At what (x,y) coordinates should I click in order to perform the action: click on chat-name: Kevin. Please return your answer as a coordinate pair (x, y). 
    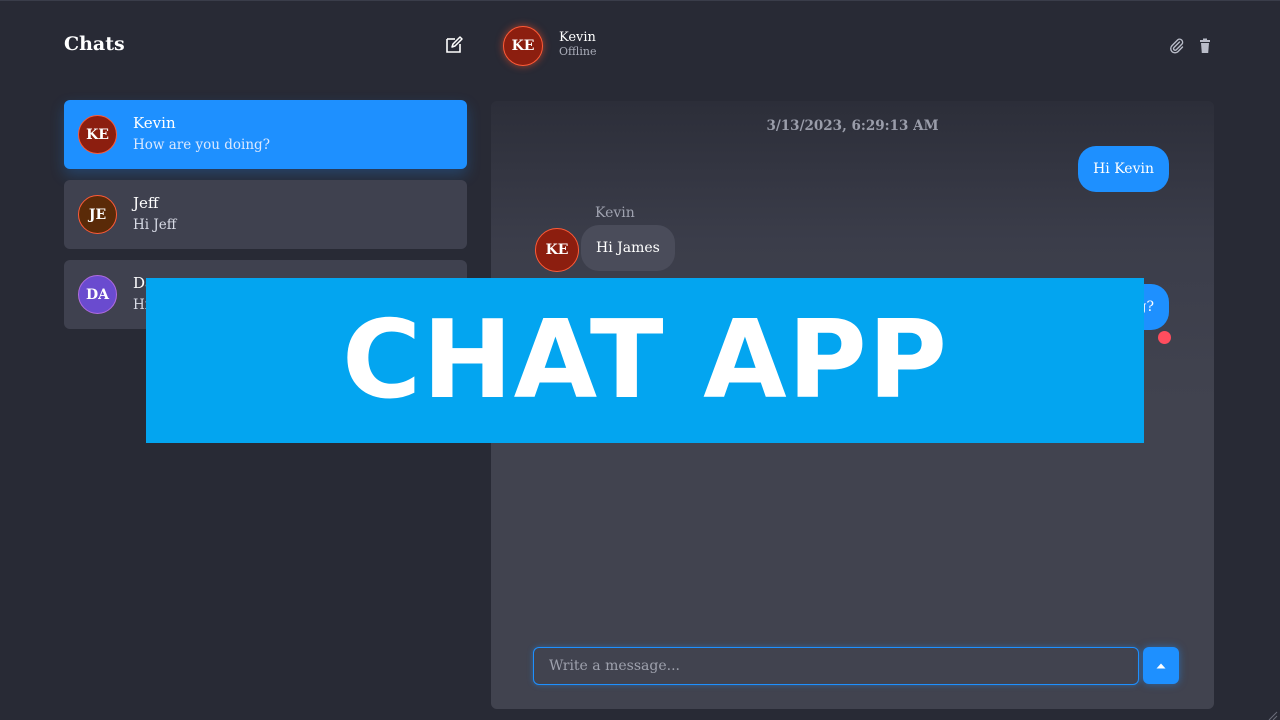
    Looking at the image, I should click on (154, 123).